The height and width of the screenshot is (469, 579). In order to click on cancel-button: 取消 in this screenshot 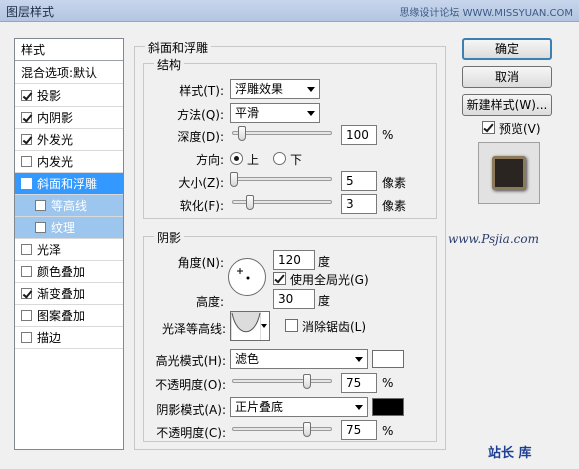, I will do `click(507, 77)`.